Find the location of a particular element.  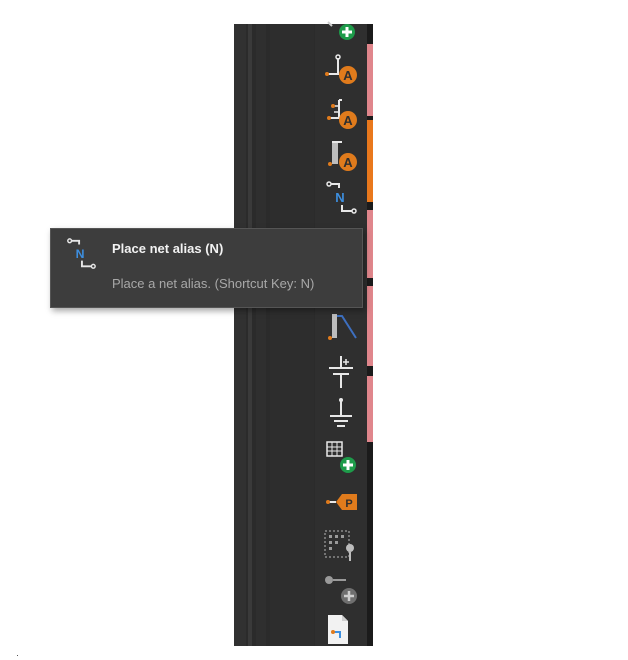

add-component-icon is located at coordinates (341, 30).